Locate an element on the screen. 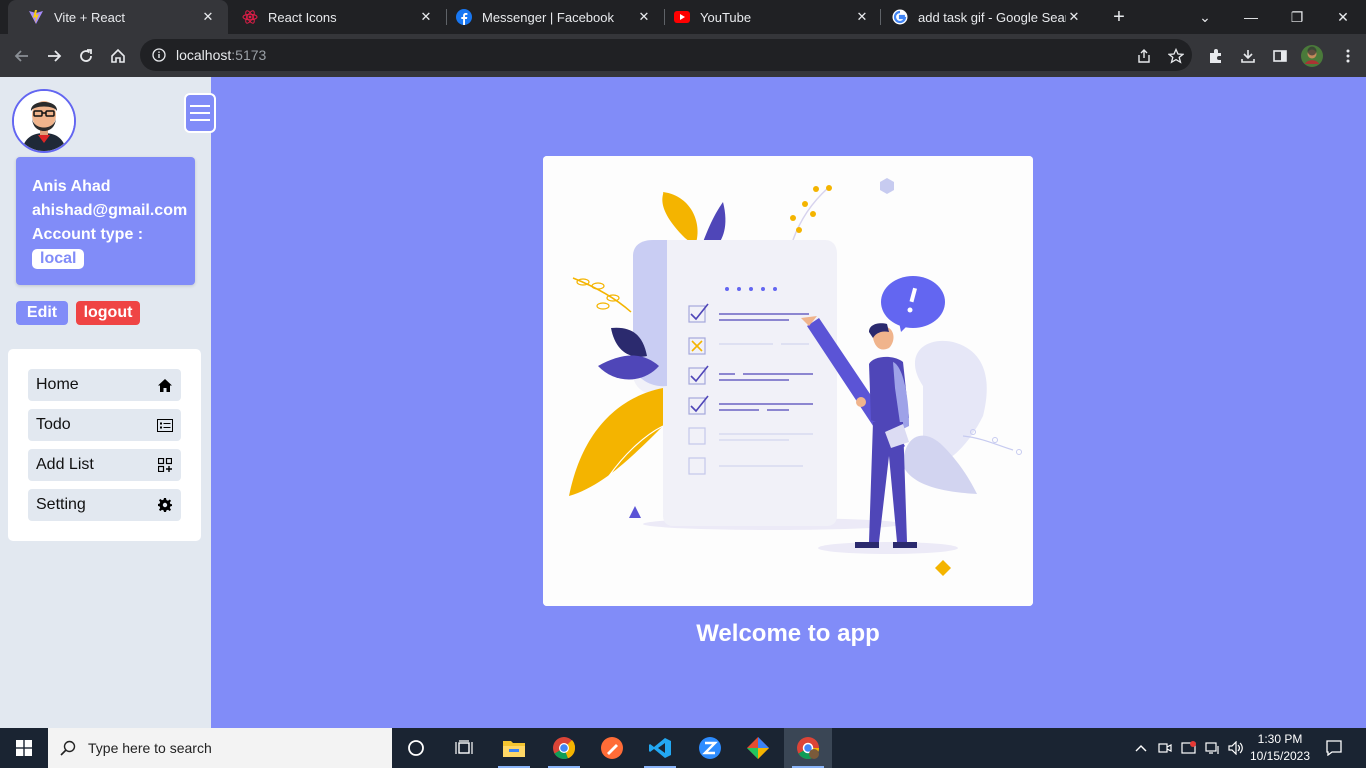  minimize-button: — is located at coordinates (1251, 17).